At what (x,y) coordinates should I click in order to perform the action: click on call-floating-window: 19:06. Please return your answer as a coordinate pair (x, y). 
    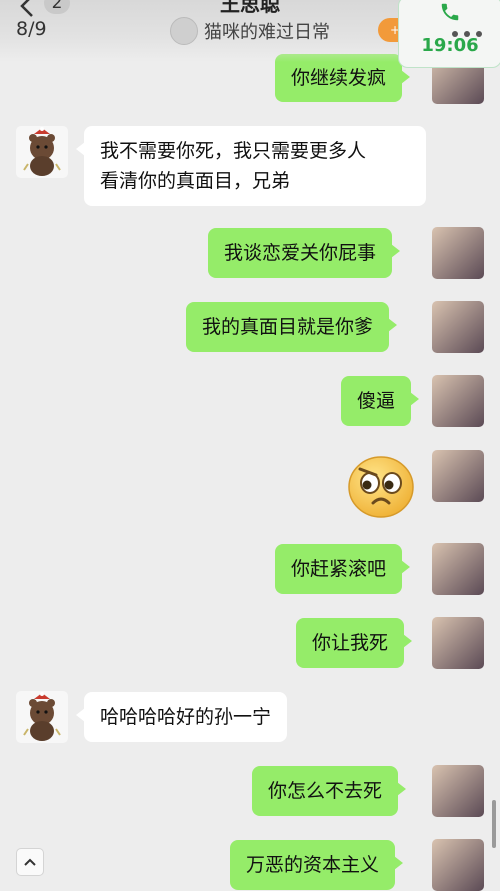
    Looking at the image, I should click on (449, 34).